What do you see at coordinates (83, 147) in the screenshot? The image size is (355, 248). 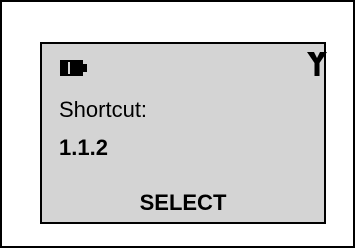 I see `shortcut-value: 1.1.2` at bounding box center [83, 147].